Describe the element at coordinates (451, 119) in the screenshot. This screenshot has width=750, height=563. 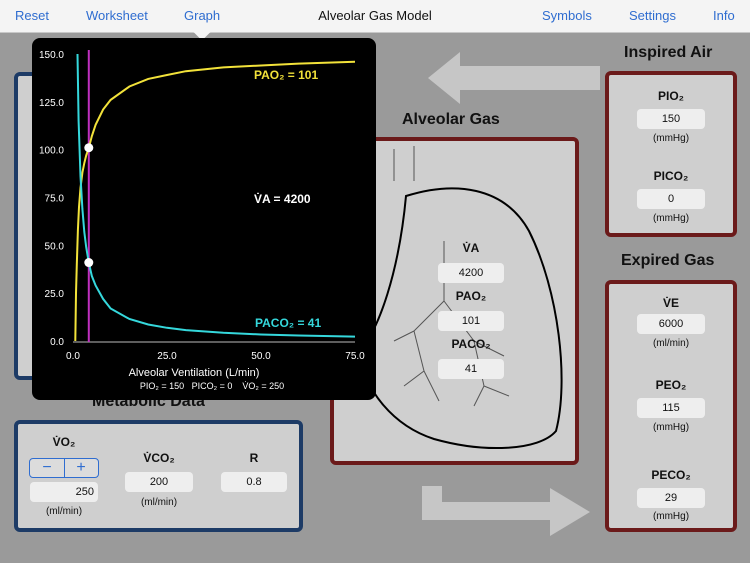
I see `alveolar-gas-title: Alveolar Gas` at that location.